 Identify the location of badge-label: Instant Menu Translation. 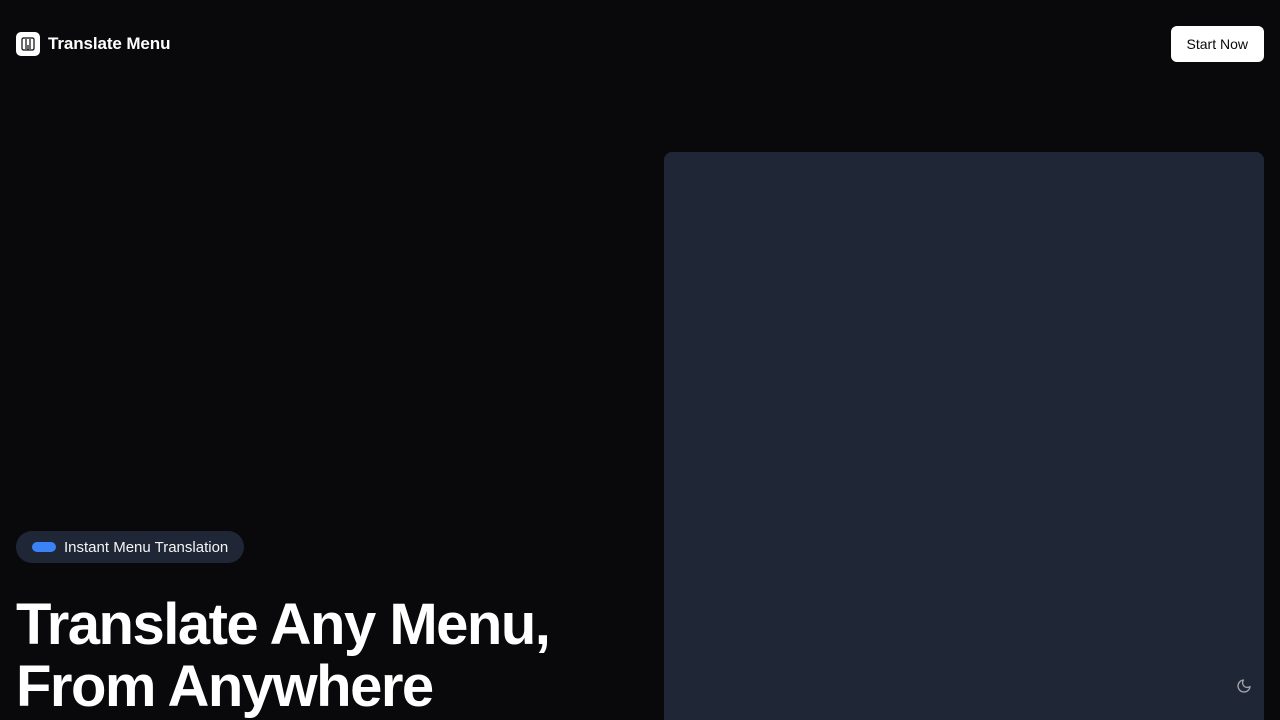
(146, 547).